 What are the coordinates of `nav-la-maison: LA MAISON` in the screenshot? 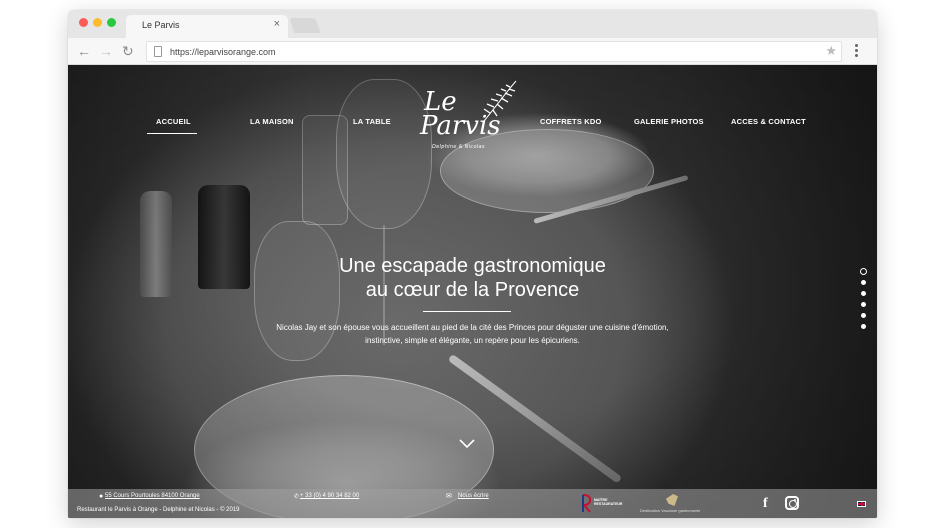 It's located at (272, 121).